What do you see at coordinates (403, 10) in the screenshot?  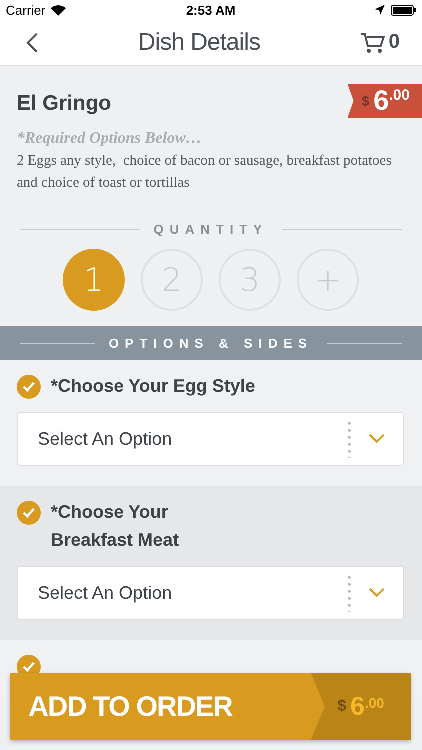 I see `battery-icon` at bounding box center [403, 10].